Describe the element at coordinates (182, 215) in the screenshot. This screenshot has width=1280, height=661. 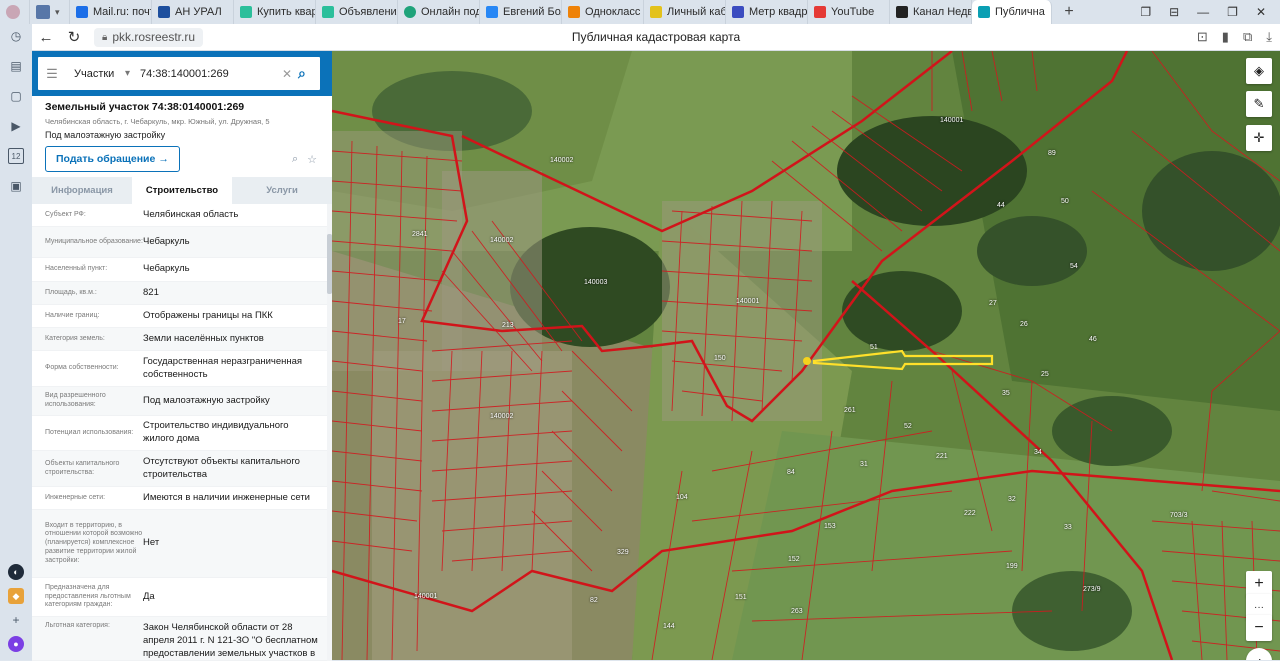
I see `table-row: Субъект РФ: Челябинская область` at that location.